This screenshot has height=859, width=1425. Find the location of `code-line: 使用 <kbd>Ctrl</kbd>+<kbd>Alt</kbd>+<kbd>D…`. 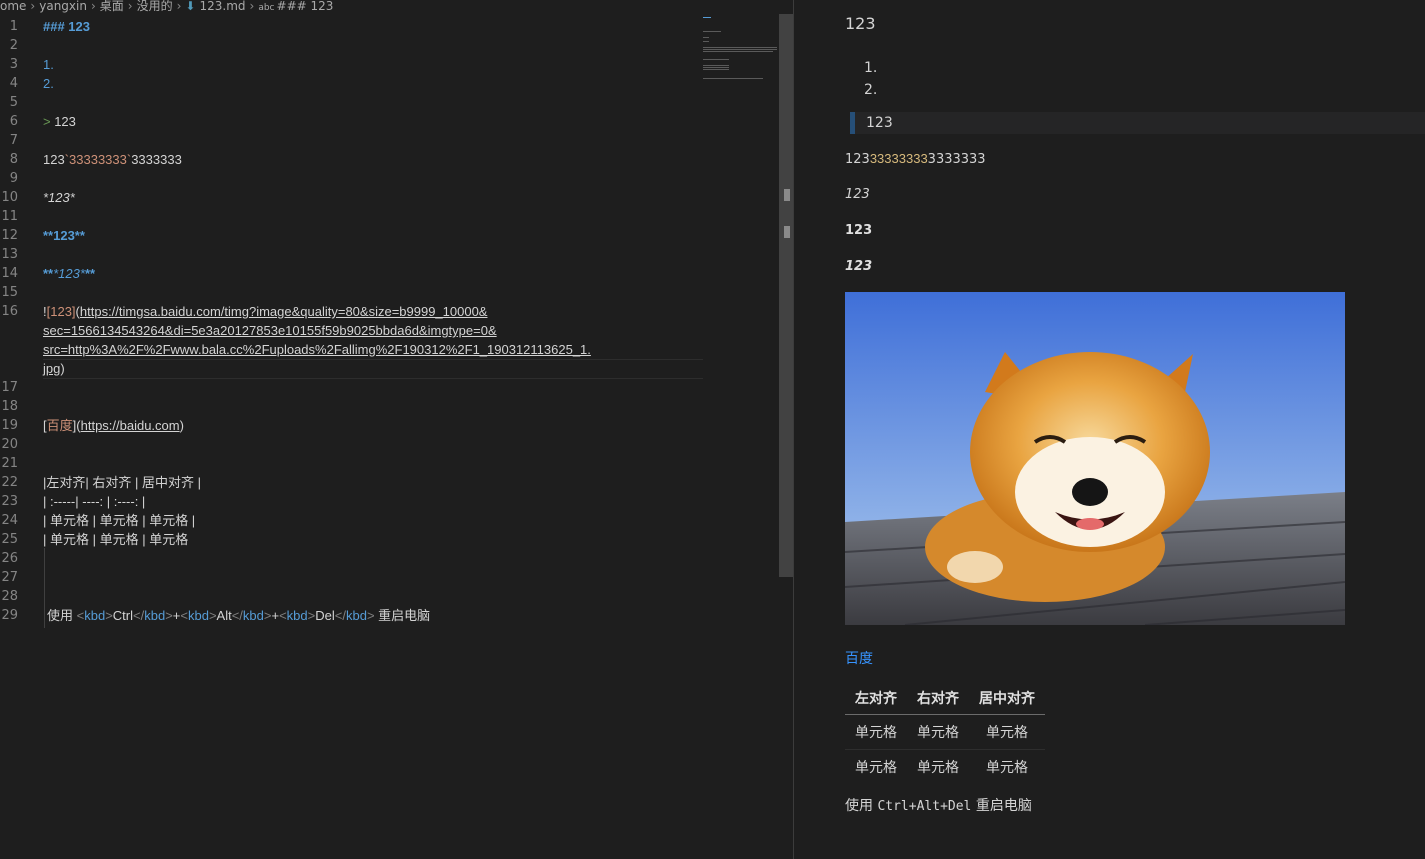

code-line: 使用 <kbd>Ctrl</kbd>+<kbd>Alt</kbd>+<kbd>D… is located at coordinates (238, 615).